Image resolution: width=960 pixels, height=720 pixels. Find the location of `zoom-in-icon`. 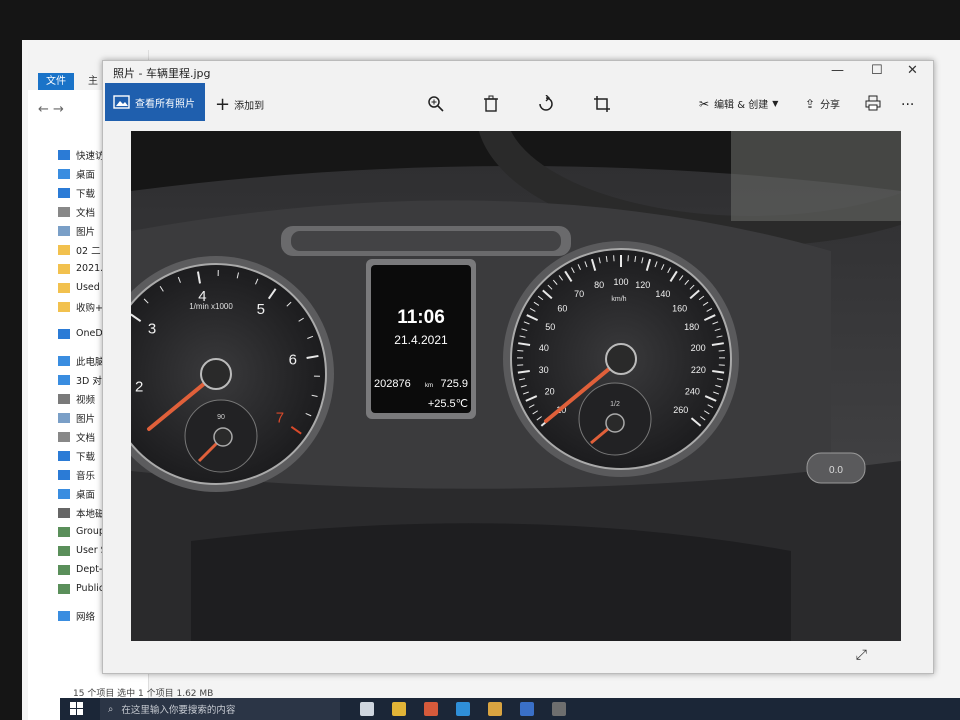

zoom-in-icon is located at coordinates (436, 104).